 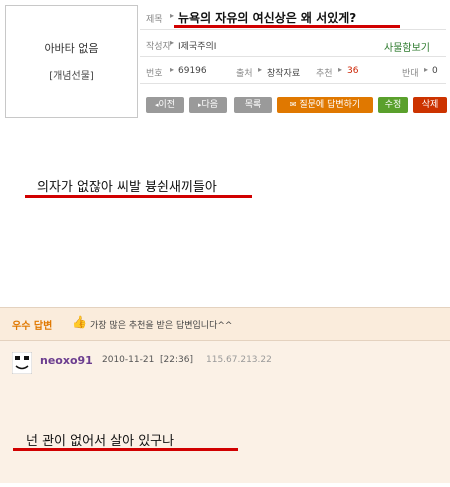 What do you see at coordinates (253, 105) in the screenshot?
I see `list-button: 목록` at bounding box center [253, 105].